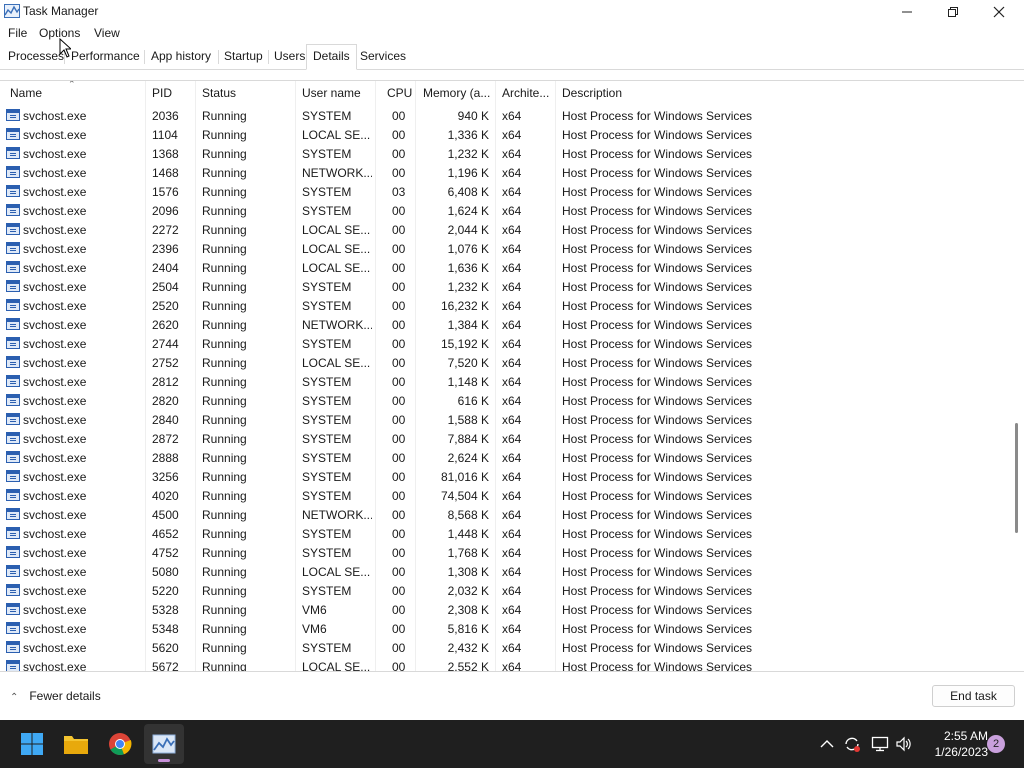  What do you see at coordinates (32, 744) in the screenshot?
I see `start-button` at bounding box center [32, 744].